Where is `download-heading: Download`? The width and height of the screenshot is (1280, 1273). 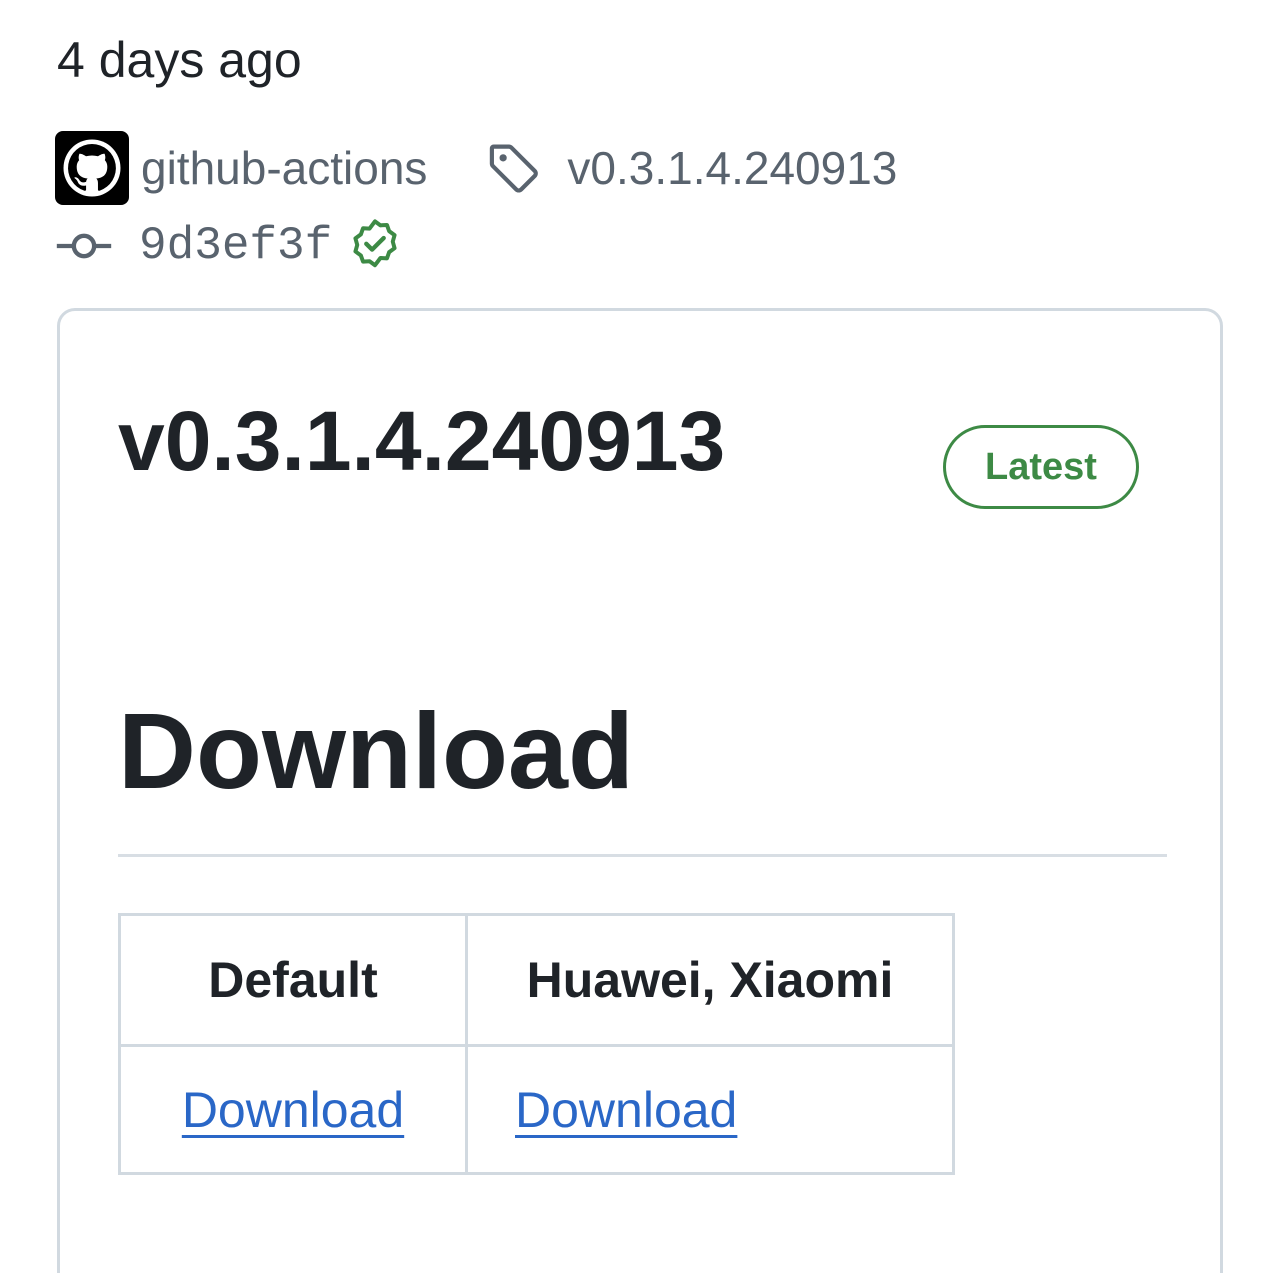
download-heading: Download is located at coordinates (376, 750).